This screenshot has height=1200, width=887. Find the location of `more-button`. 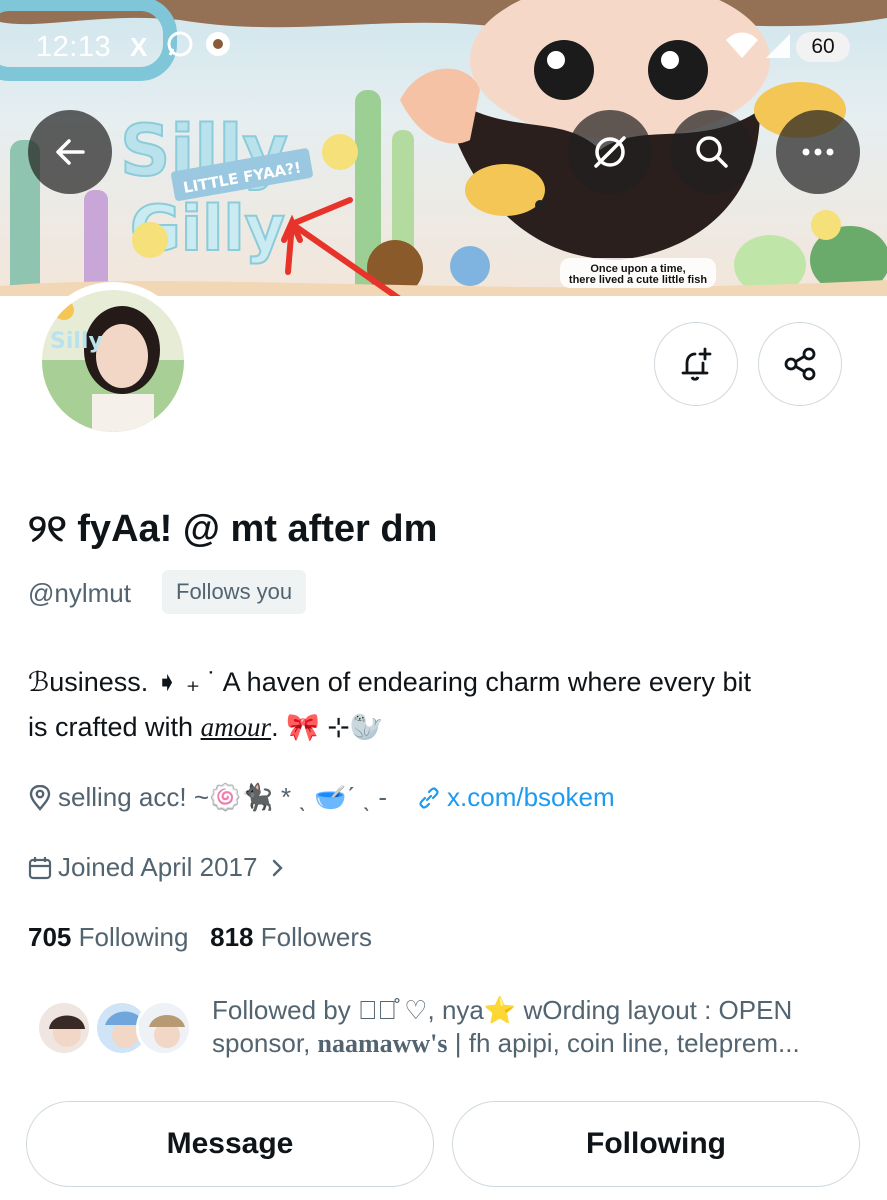

more-button is located at coordinates (818, 152).